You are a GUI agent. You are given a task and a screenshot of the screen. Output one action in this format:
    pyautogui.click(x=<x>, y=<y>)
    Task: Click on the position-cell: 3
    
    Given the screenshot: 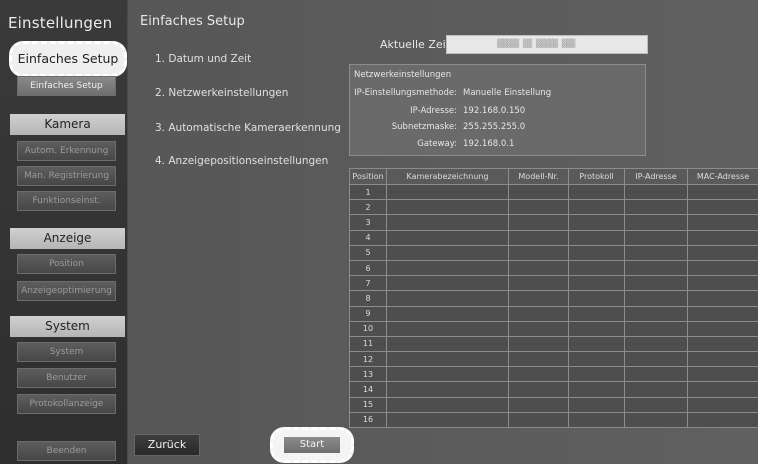 What is the action you would take?
    pyautogui.click(x=368, y=222)
    